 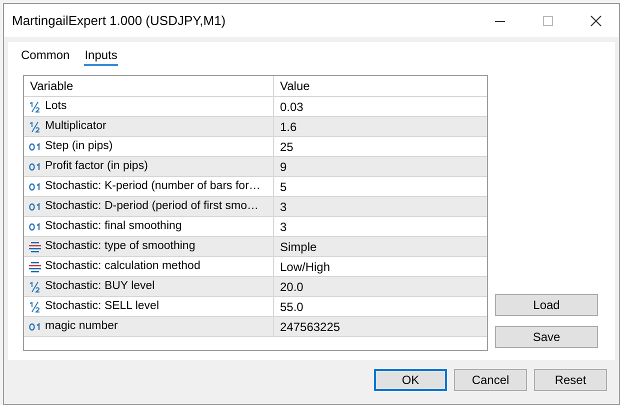 I want to click on side-button: Load, so click(x=546, y=305).